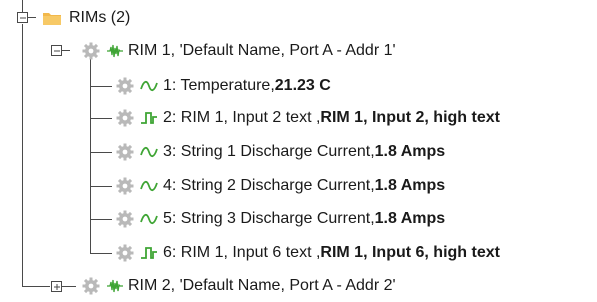  What do you see at coordinates (242, 252) in the screenshot?
I see `channel-label: 6: RIM 1, Input 6 text ,` at bounding box center [242, 252].